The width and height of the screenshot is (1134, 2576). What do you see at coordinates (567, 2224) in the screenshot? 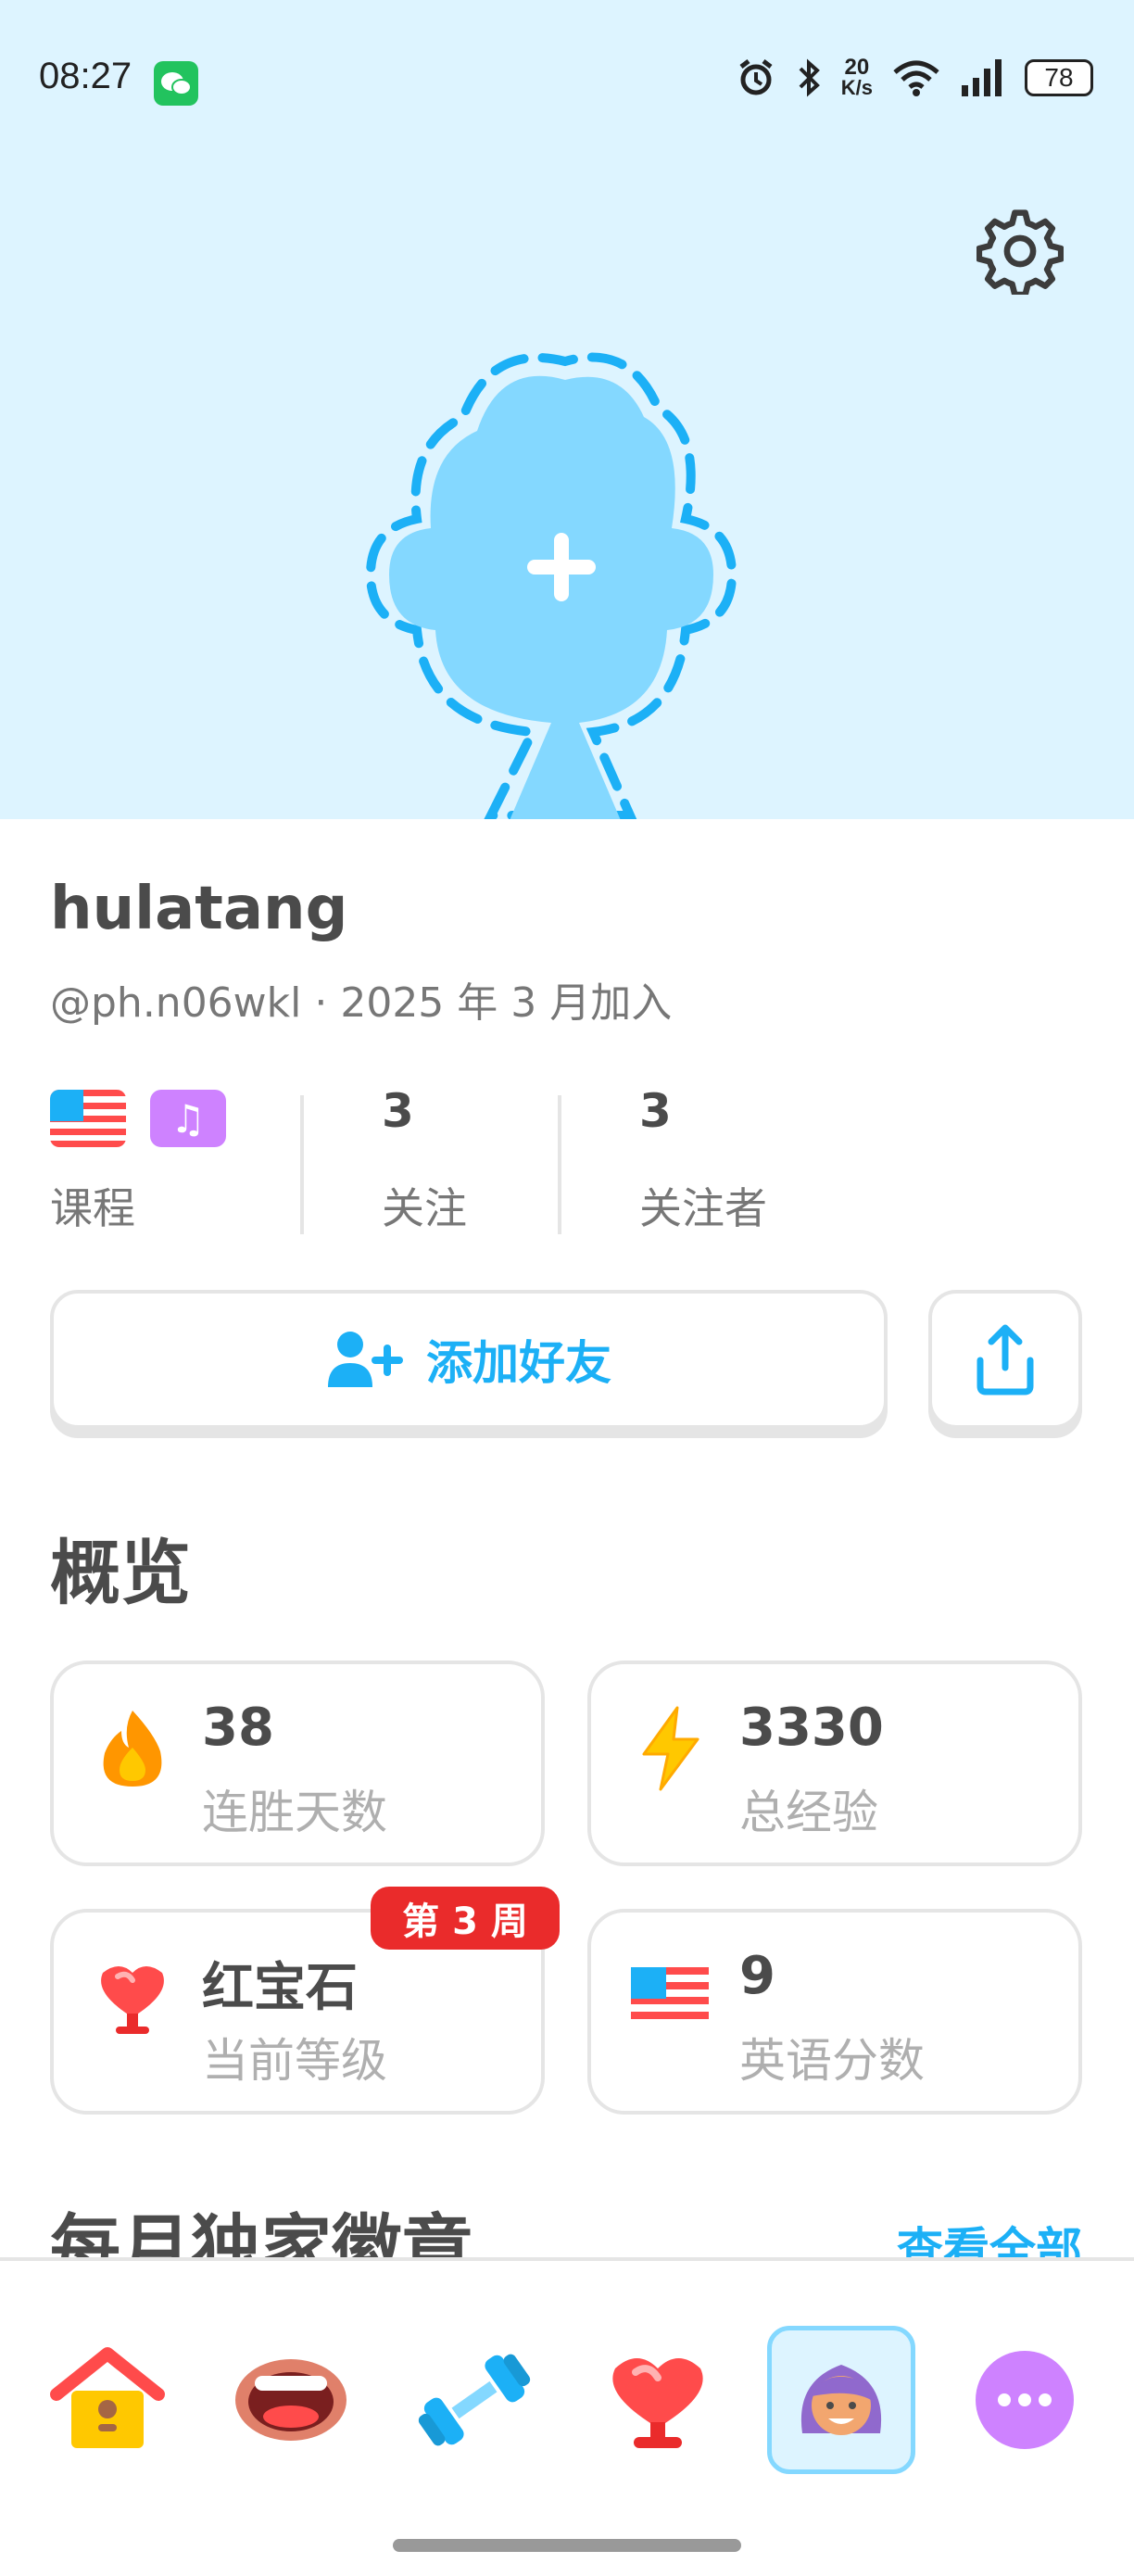
I see `monthly-badges-header: 每月独家徽章 查看全部` at bounding box center [567, 2224].